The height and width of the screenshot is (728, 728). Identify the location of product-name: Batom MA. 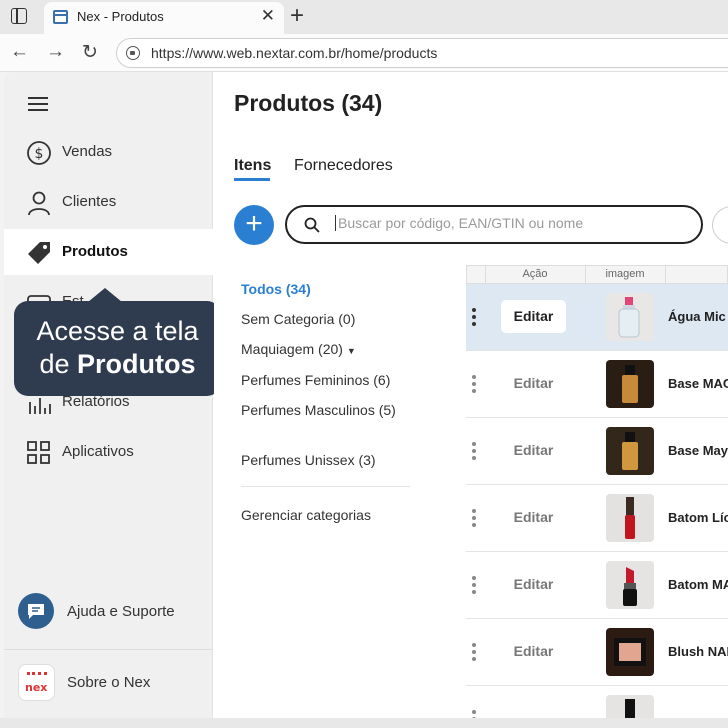
(698, 584).